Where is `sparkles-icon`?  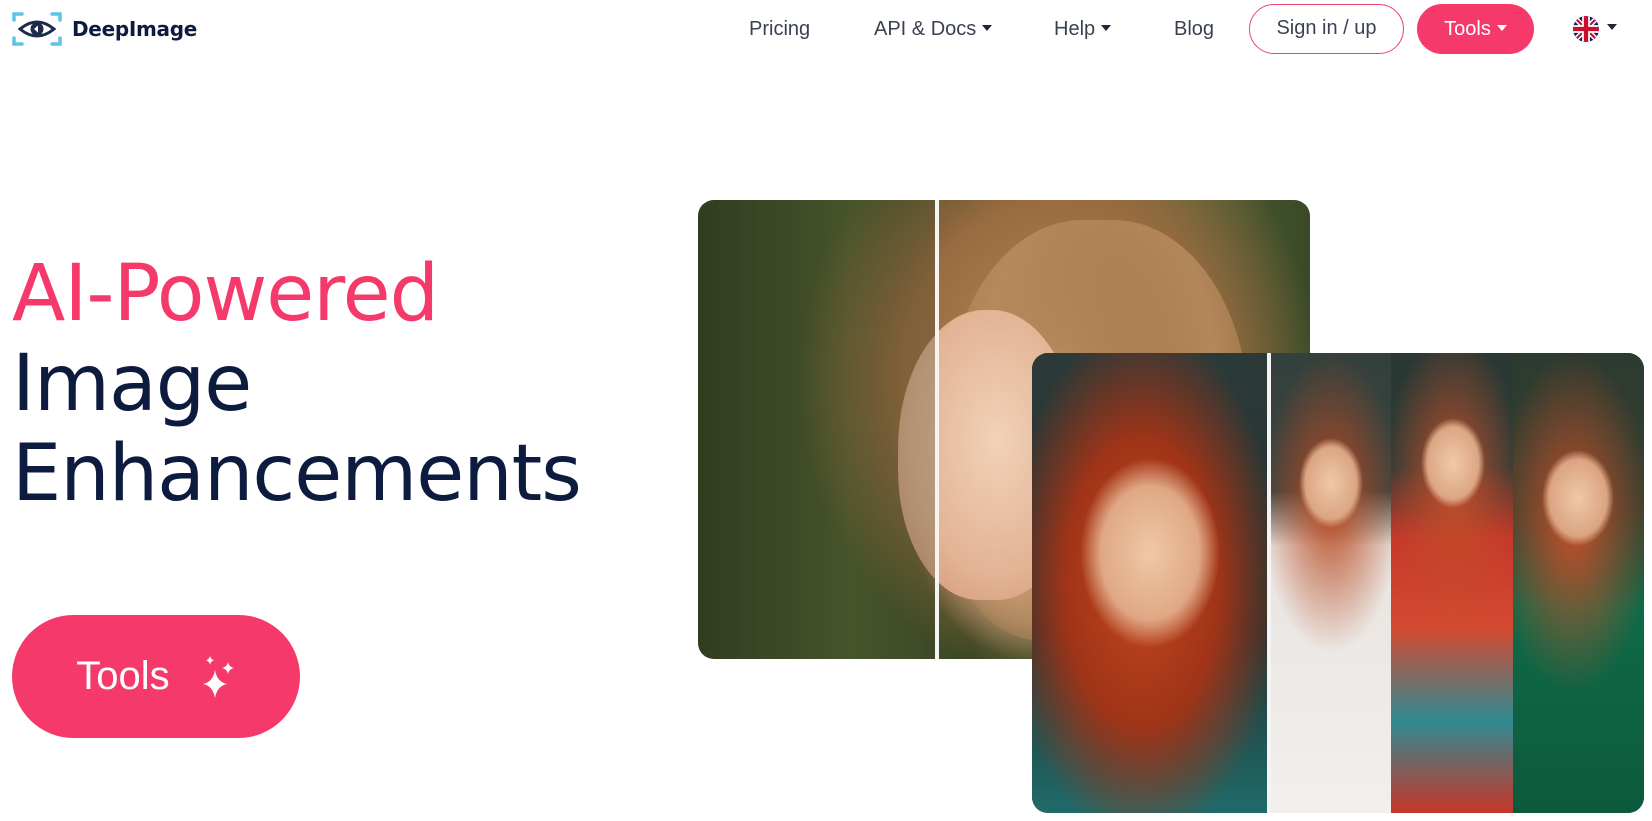
sparkles-icon is located at coordinates (218, 676).